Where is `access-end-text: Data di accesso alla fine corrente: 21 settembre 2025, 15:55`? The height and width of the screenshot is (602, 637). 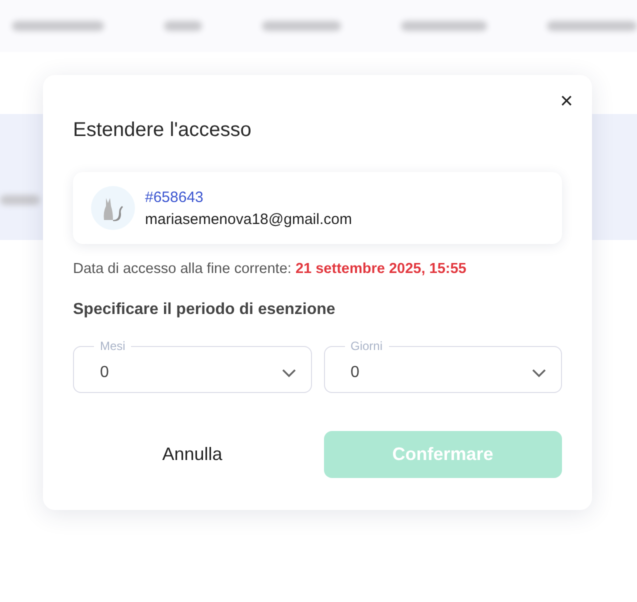 access-end-text: Data di accesso alla fine corrente: 21 settembre 2025, 15:55 is located at coordinates (270, 269).